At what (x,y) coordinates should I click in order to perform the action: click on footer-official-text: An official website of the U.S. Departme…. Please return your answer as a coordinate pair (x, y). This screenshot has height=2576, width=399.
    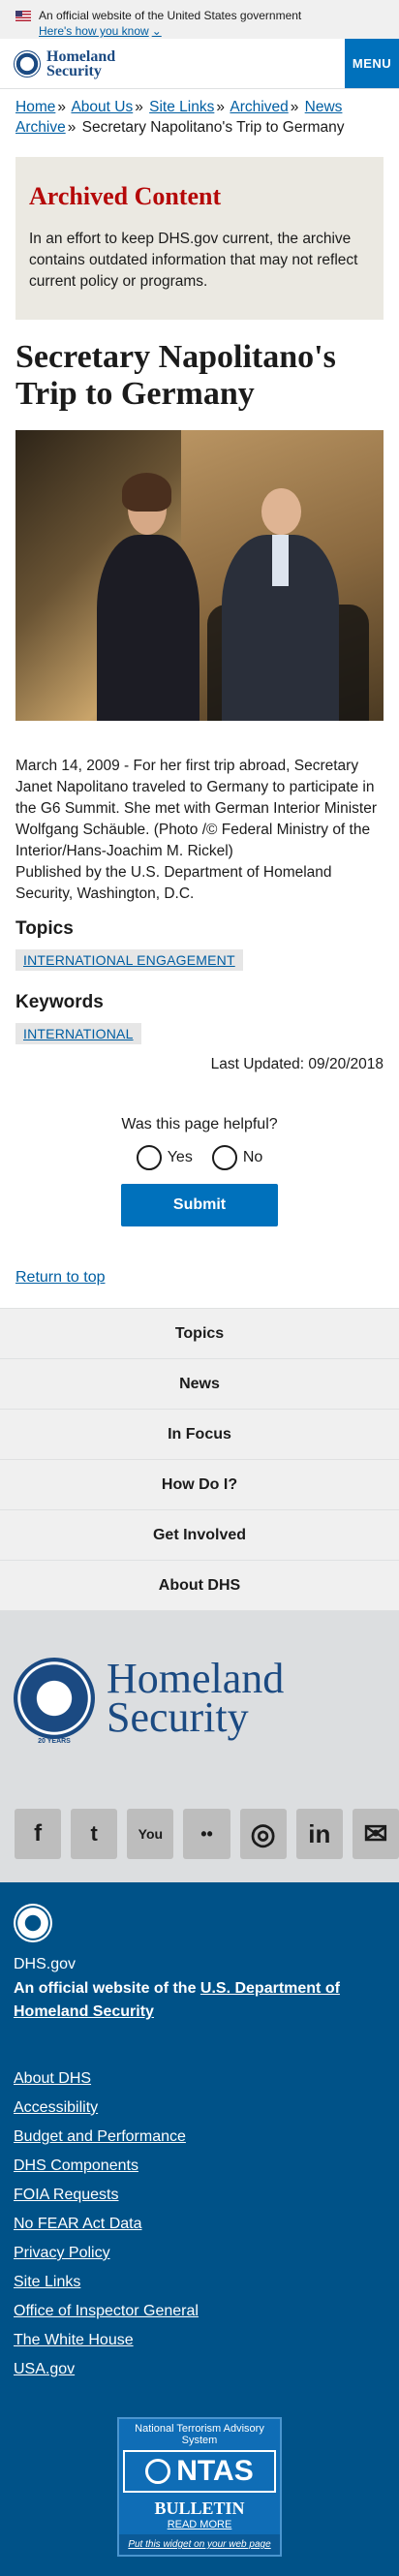
    Looking at the image, I should click on (199, 2000).